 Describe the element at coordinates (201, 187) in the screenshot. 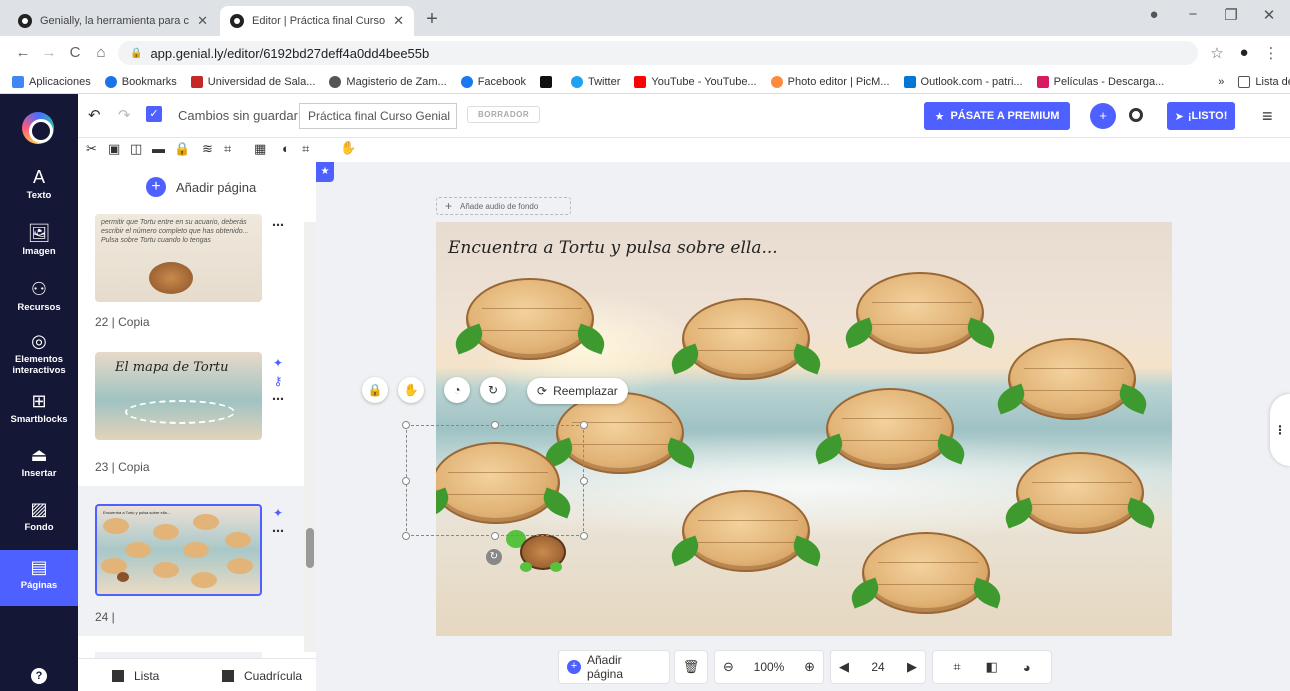

I see `add-page-button: + Añadir página` at that location.